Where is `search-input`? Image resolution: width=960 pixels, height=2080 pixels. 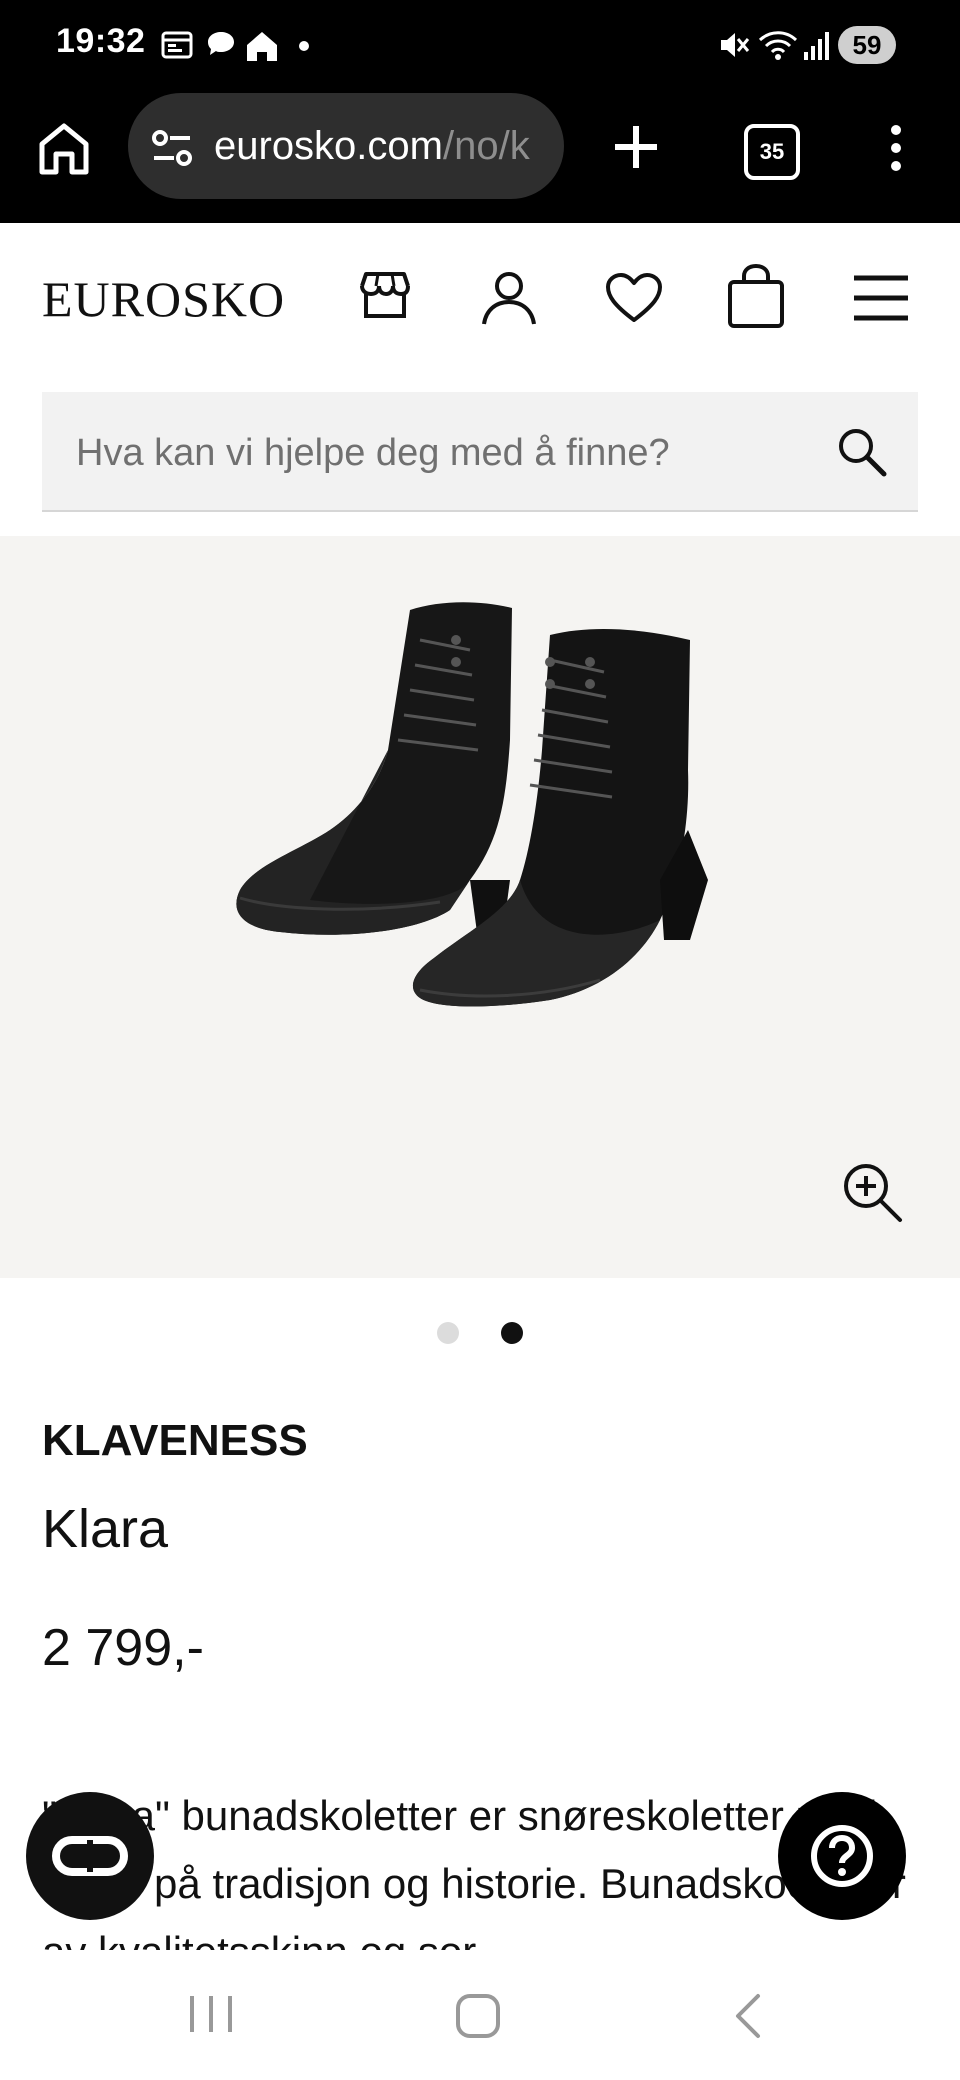 search-input is located at coordinates (446, 453).